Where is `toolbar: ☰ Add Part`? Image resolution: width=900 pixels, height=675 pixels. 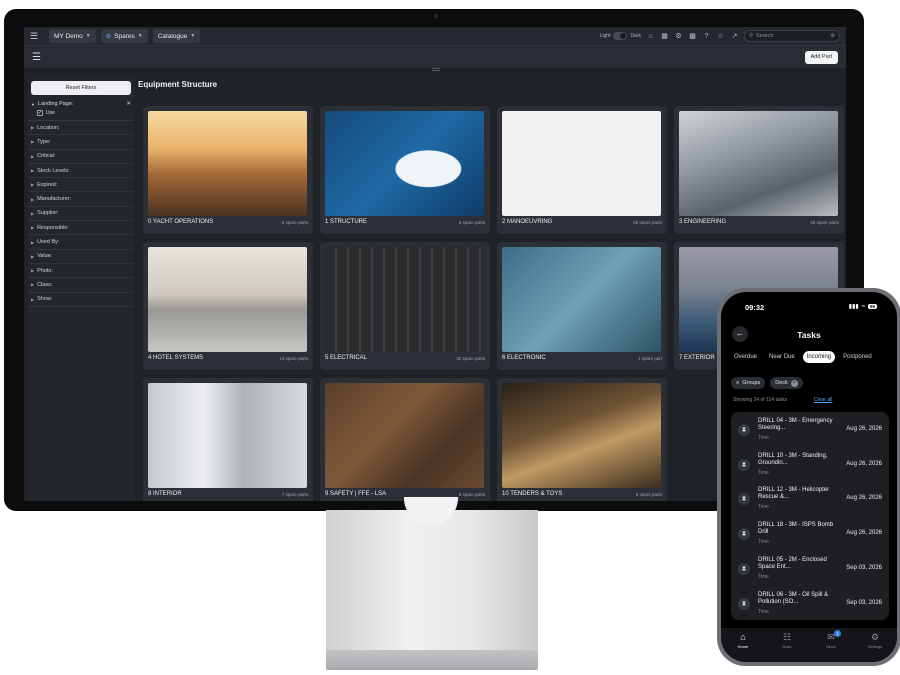 toolbar: ☰ Add Part is located at coordinates (435, 57).